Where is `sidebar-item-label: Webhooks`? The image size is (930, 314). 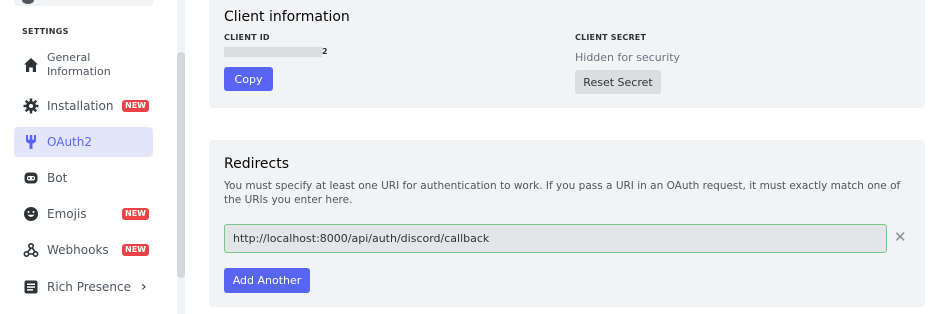 sidebar-item-label: Webhooks is located at coordinates (78, 249).